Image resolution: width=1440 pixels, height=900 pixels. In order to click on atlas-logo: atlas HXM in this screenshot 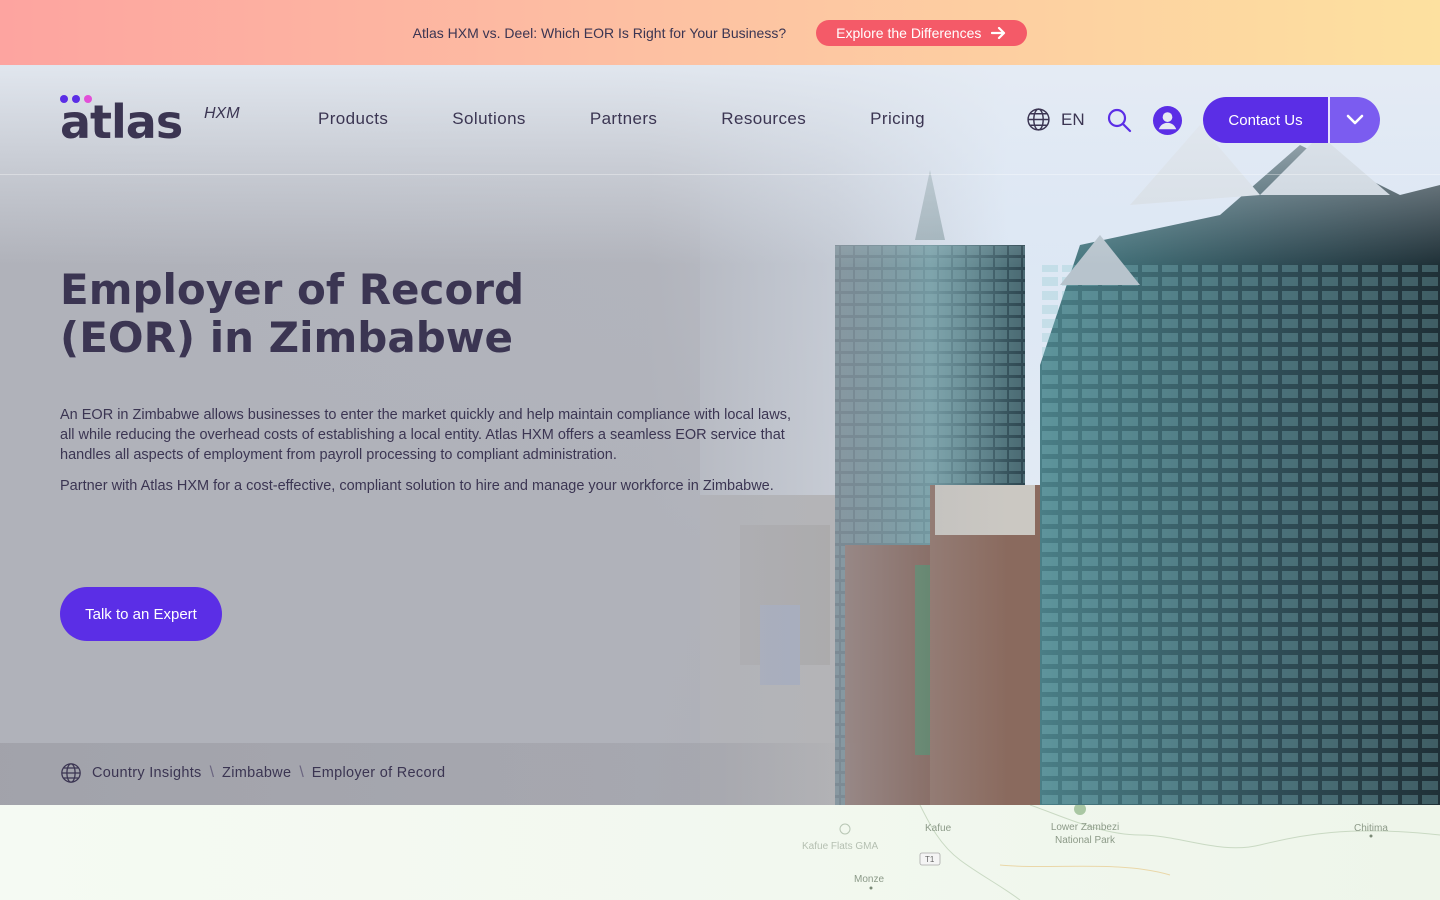, I will do `click(155, 121)`.